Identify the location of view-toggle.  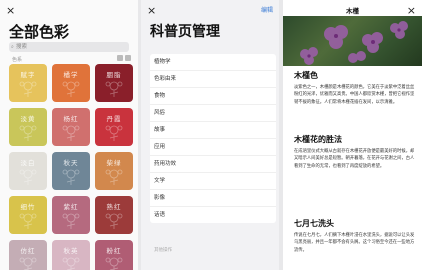
(124, 58).